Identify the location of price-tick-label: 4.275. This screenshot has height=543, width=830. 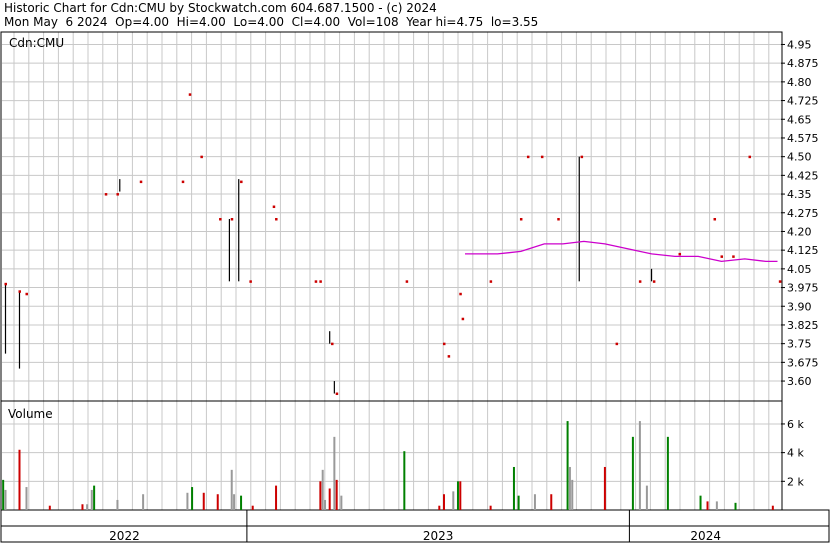
(803, 213).